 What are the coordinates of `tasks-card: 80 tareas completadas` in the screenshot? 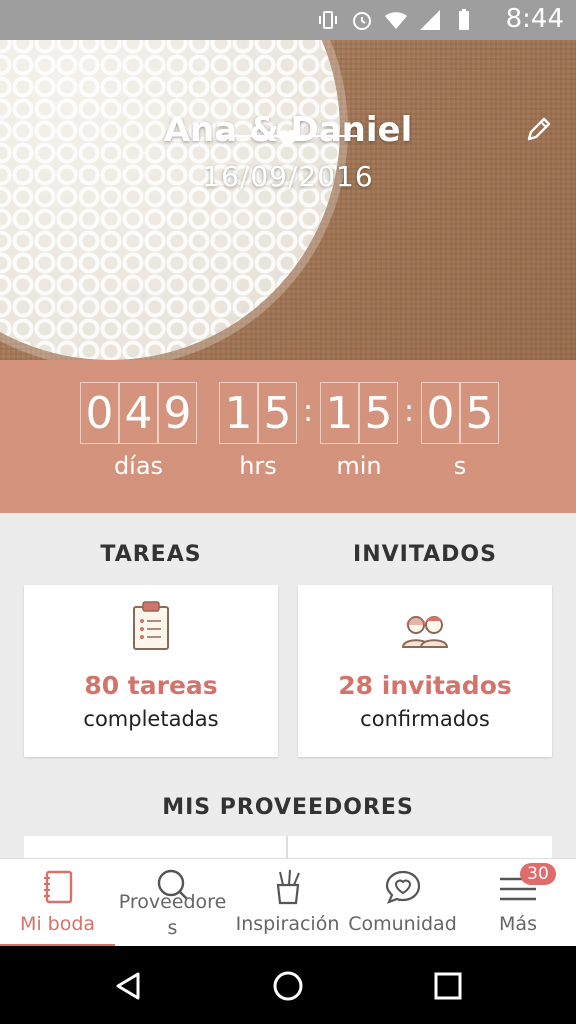 It's located at (151, 671).